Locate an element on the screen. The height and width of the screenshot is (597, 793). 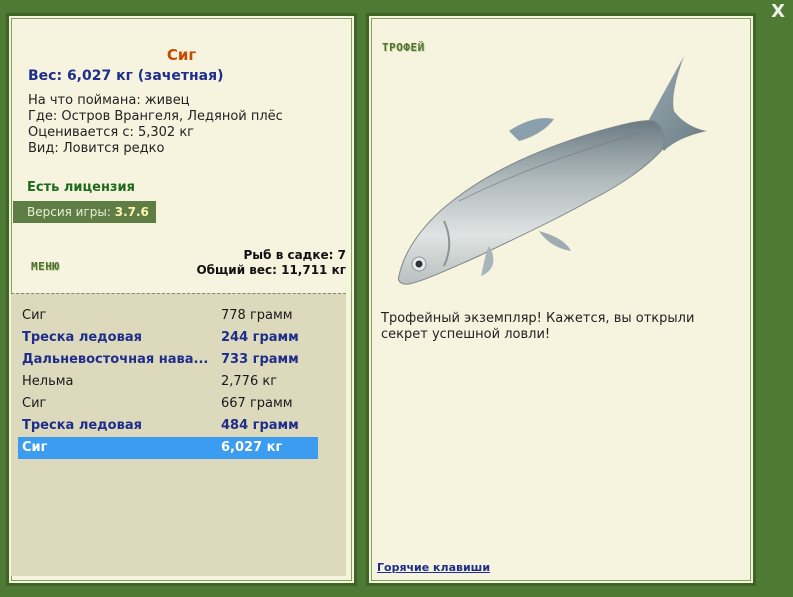
keepnet-stats: Рыб в садке: 7 Общий вес: 11,711 кг is located at coordinates (271, 263).